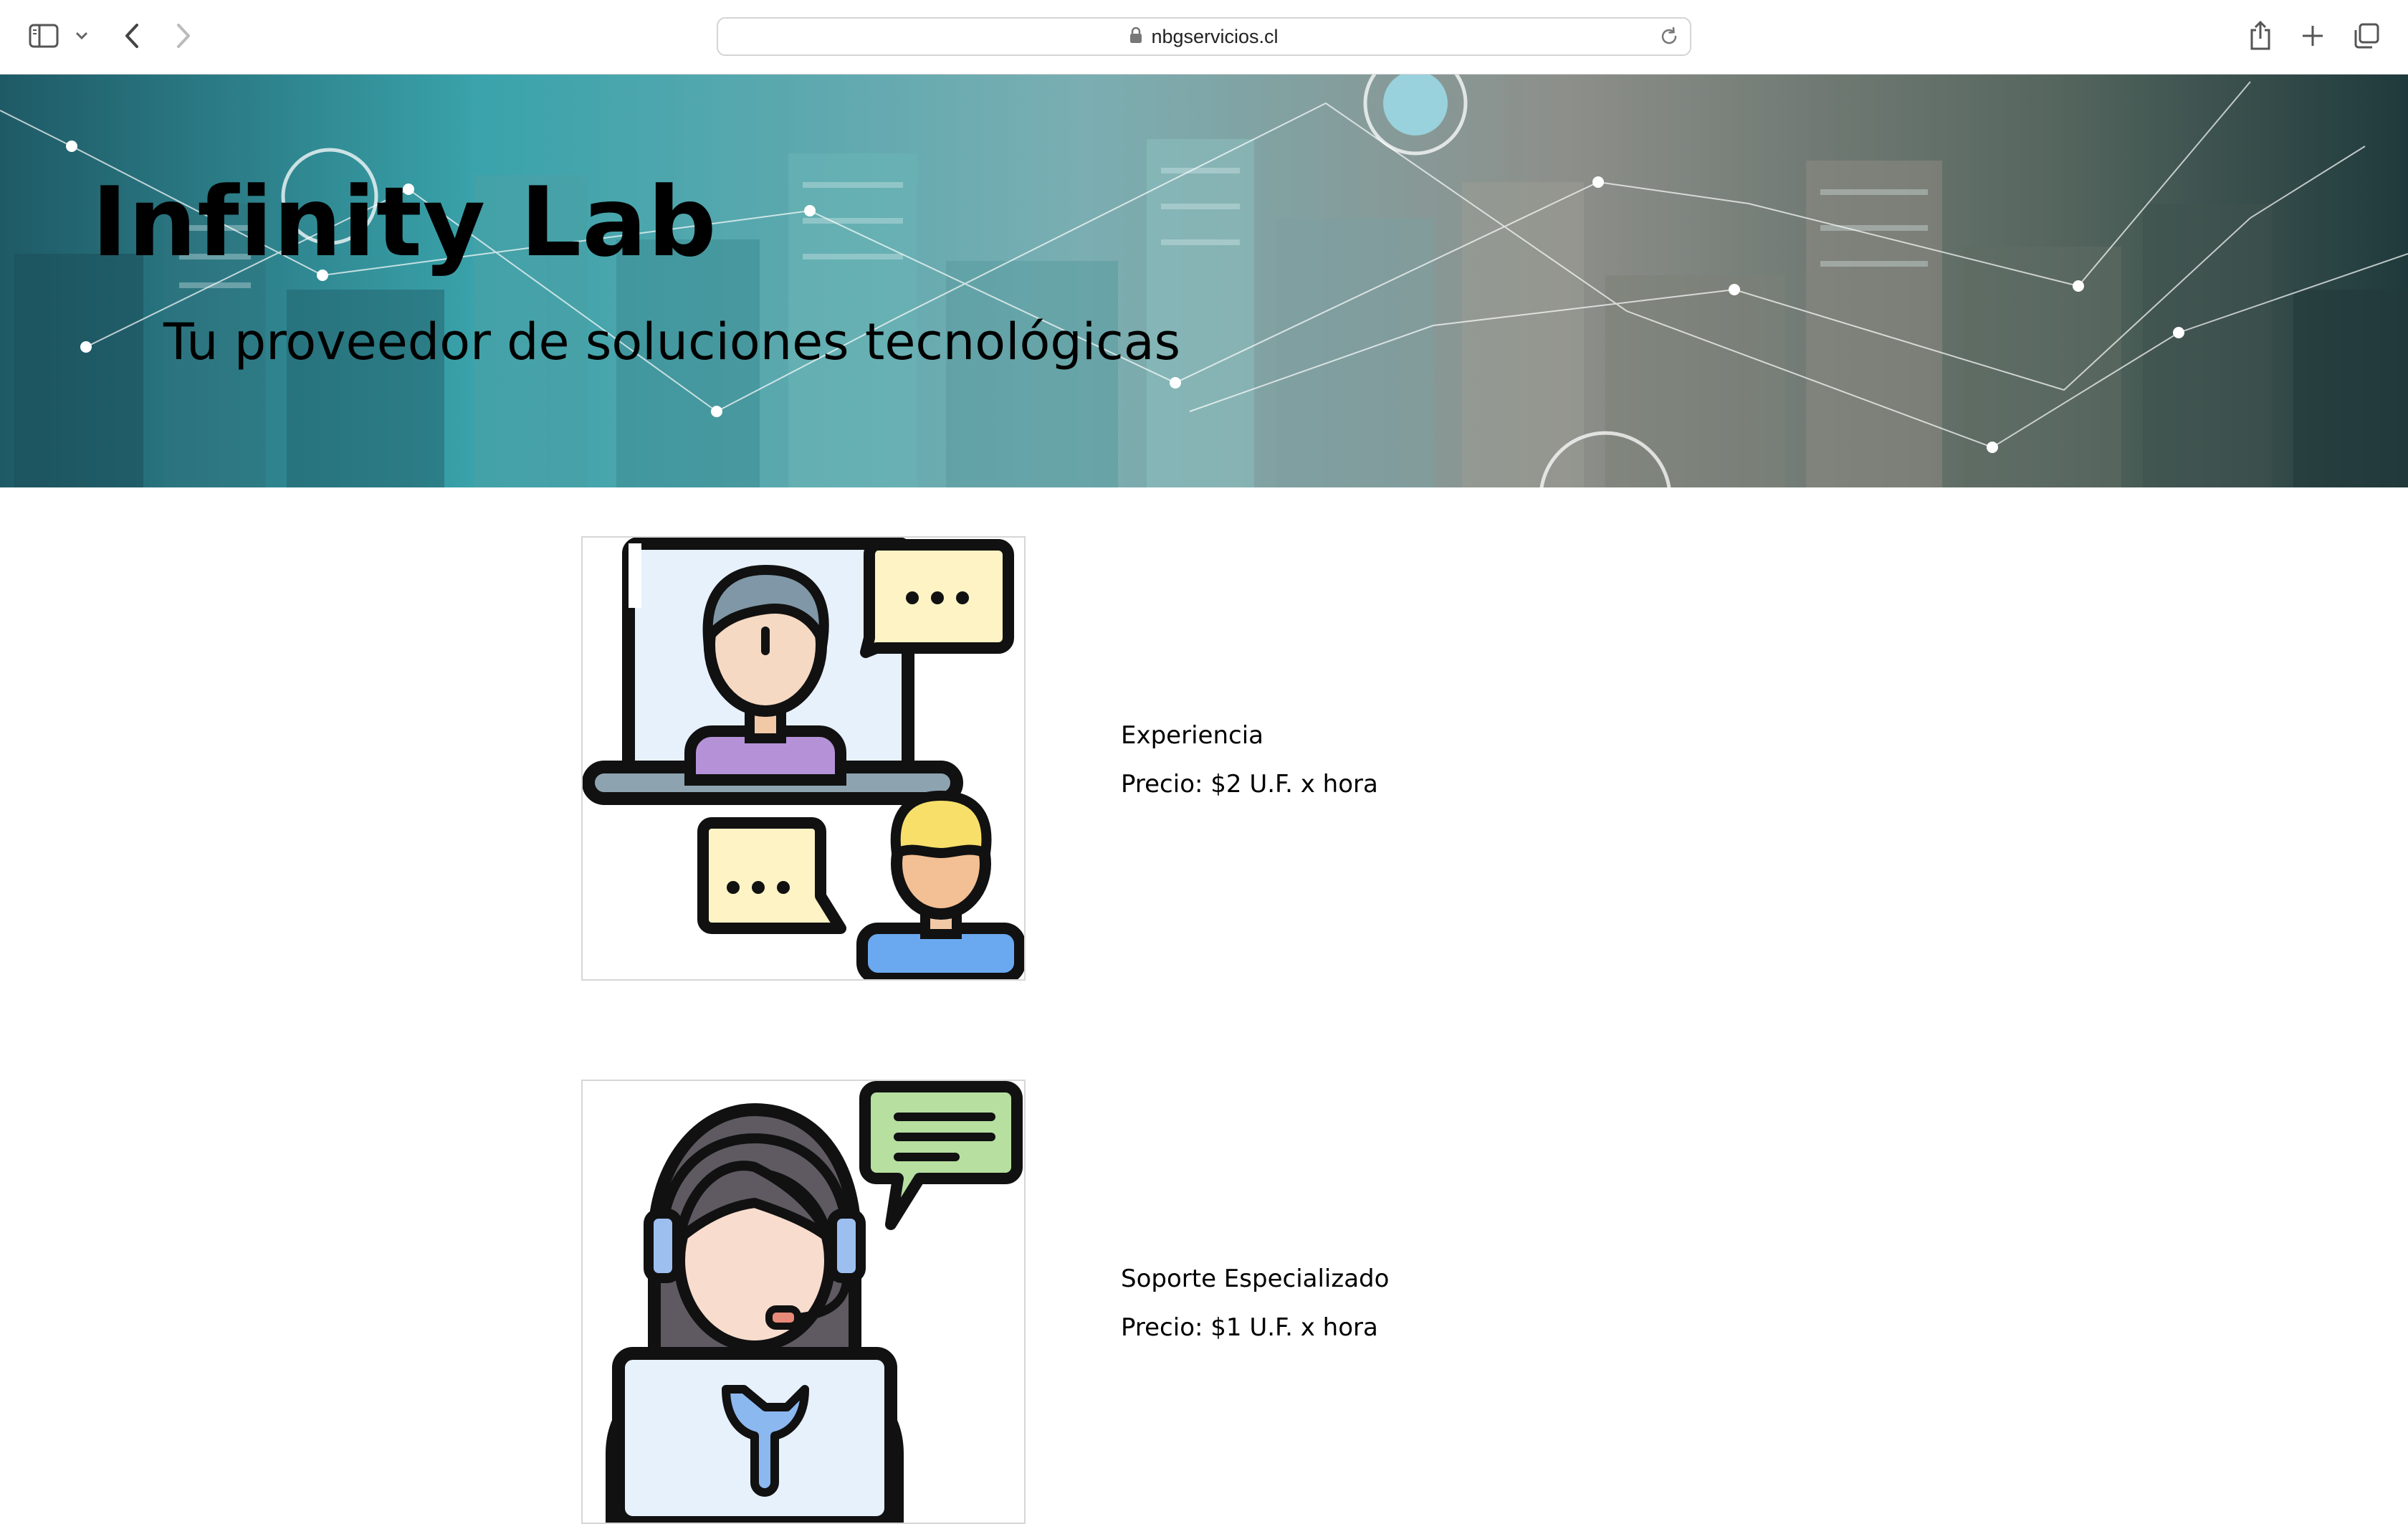 The width and height of the screenshot is (2408, 1524). I want to click on tab-overview-icon, so click(2366, 36).